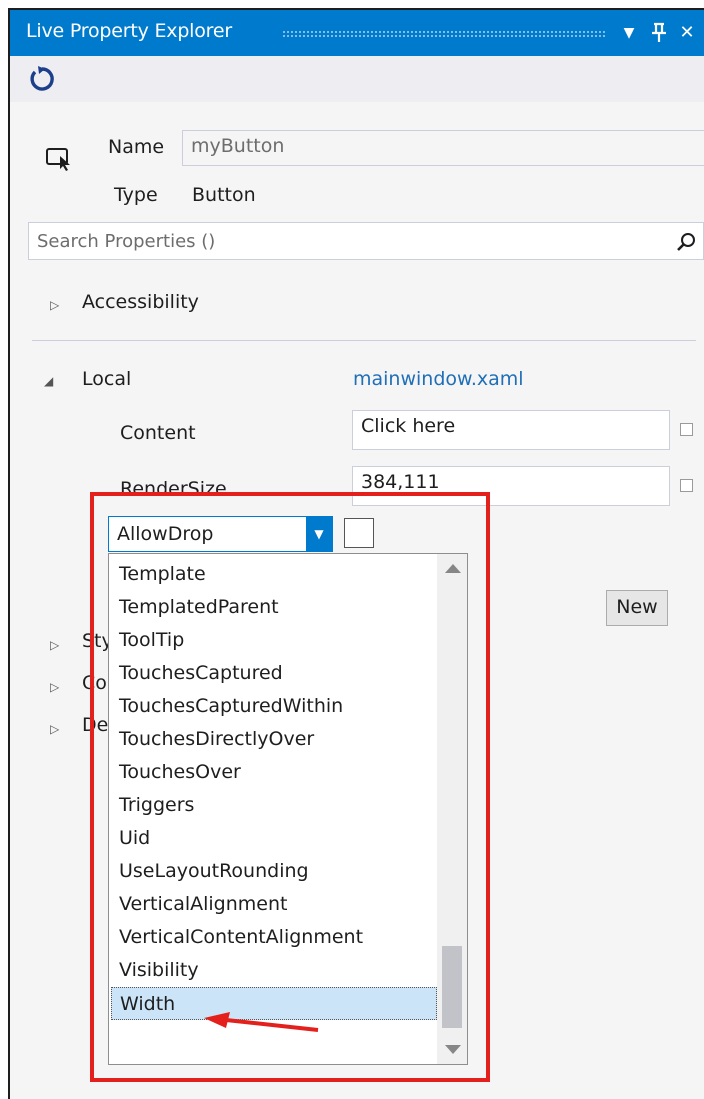 Image resolution: width=704 pixels, height=1099 pixels. Describe the element at coordinates (453, 1049) in the screenshot. I see `scroll-down-icon` at that location.